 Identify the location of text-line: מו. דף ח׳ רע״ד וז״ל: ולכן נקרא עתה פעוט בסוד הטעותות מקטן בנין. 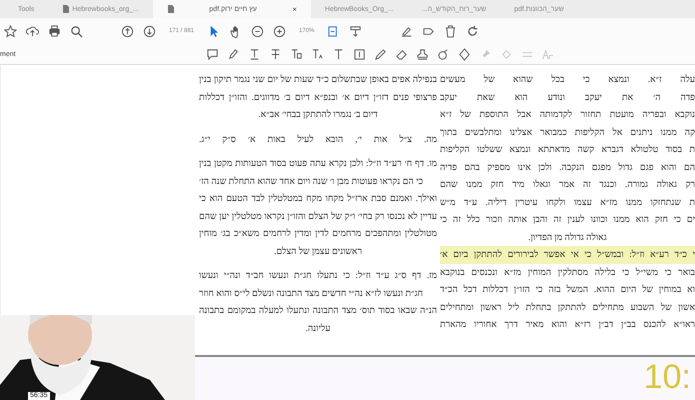
(318, 163).